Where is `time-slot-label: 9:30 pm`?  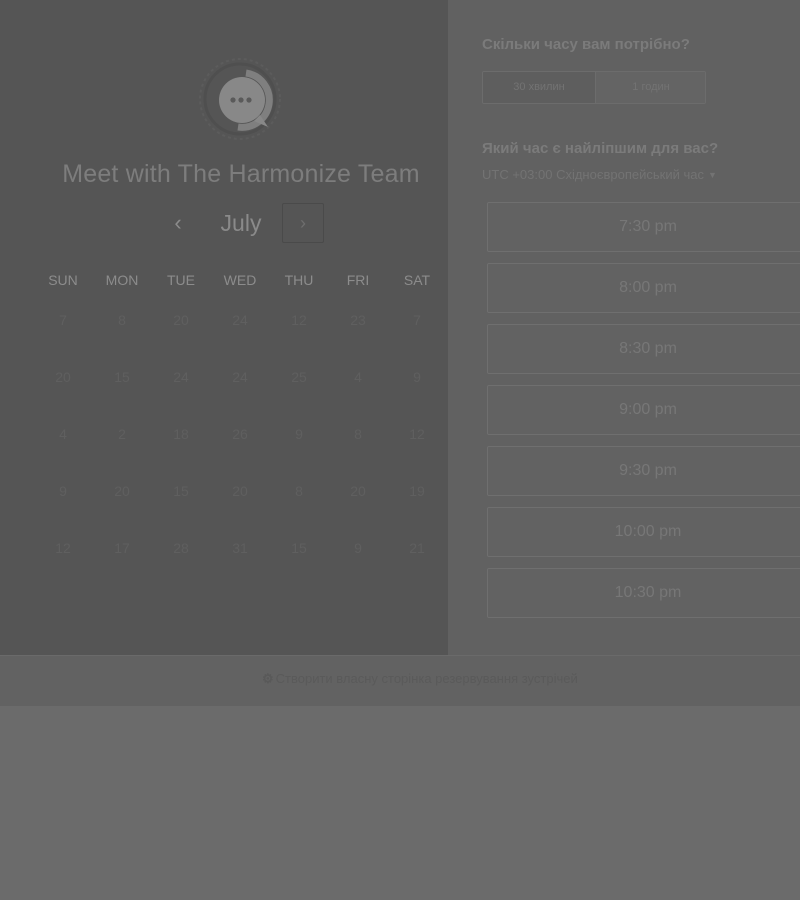
time-slot-label: 9:30 pm is located at coordinates (648, 470).